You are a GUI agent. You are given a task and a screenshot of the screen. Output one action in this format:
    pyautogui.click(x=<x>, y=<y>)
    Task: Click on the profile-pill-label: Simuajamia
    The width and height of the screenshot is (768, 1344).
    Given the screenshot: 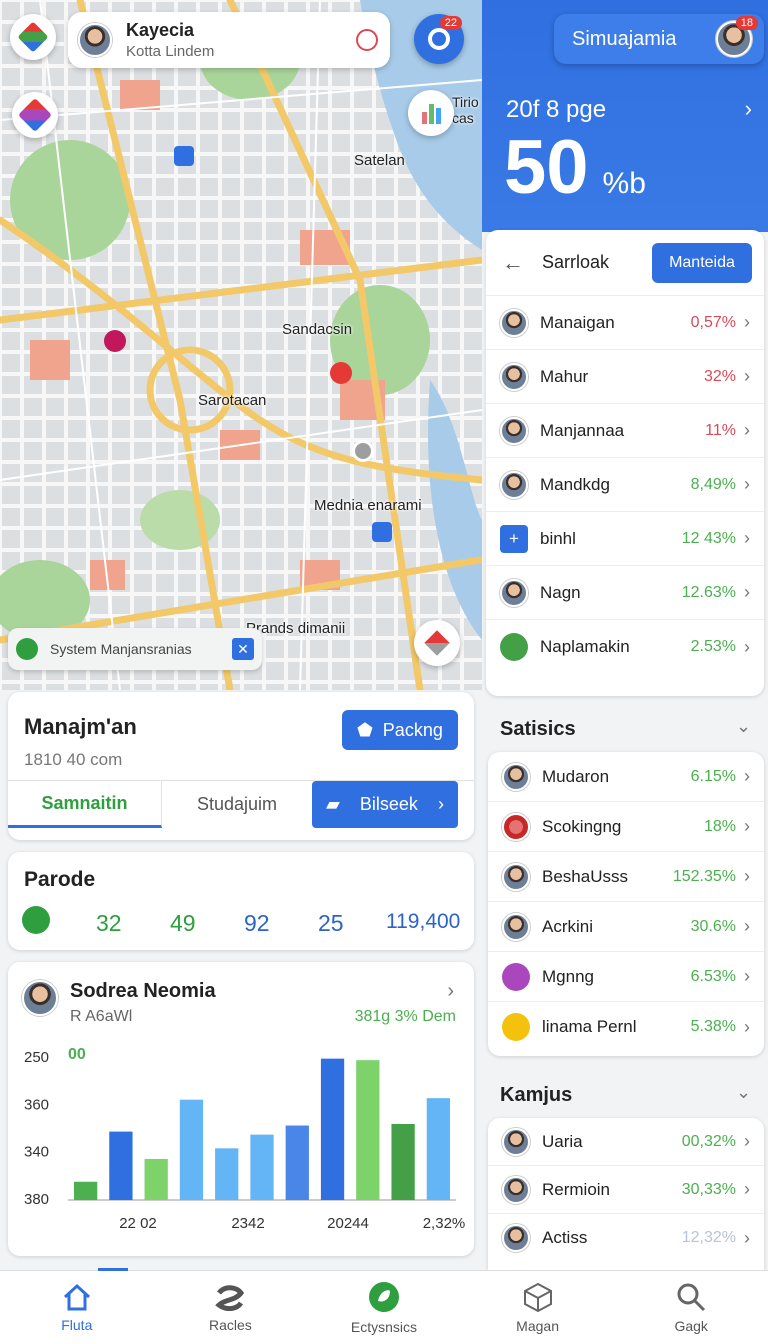 What is the action you would take?
    pyautogui.click(x=624, y=38)
    